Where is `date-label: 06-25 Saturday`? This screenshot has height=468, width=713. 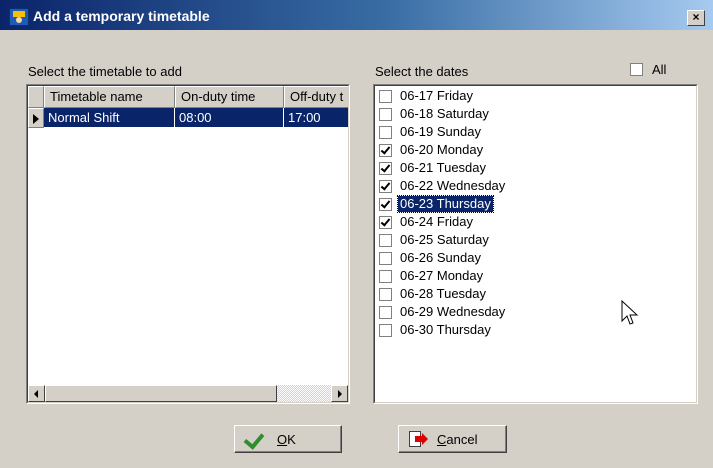 date-label: 06-25 Saturday is located at coordinates (444, 240).